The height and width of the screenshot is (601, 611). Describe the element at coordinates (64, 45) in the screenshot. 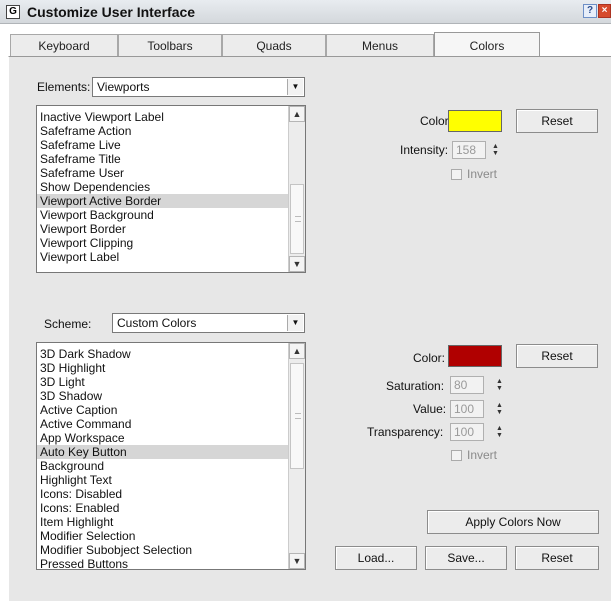

I see `tab-keyboard: Keyboard` at that location.